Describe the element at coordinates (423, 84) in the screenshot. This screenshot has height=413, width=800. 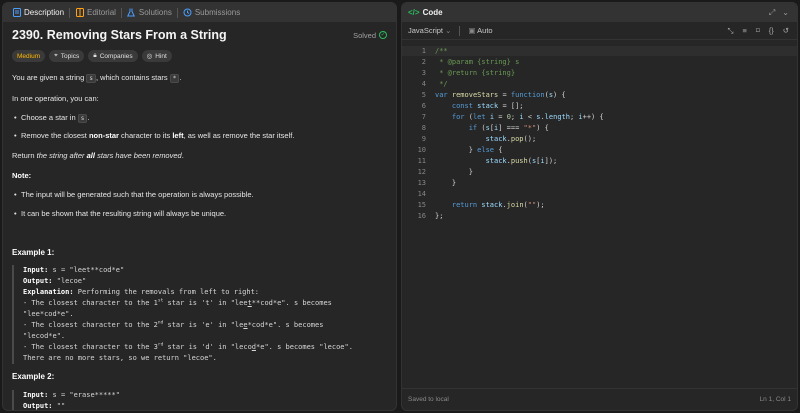
I see `line-number: 4` at that location.